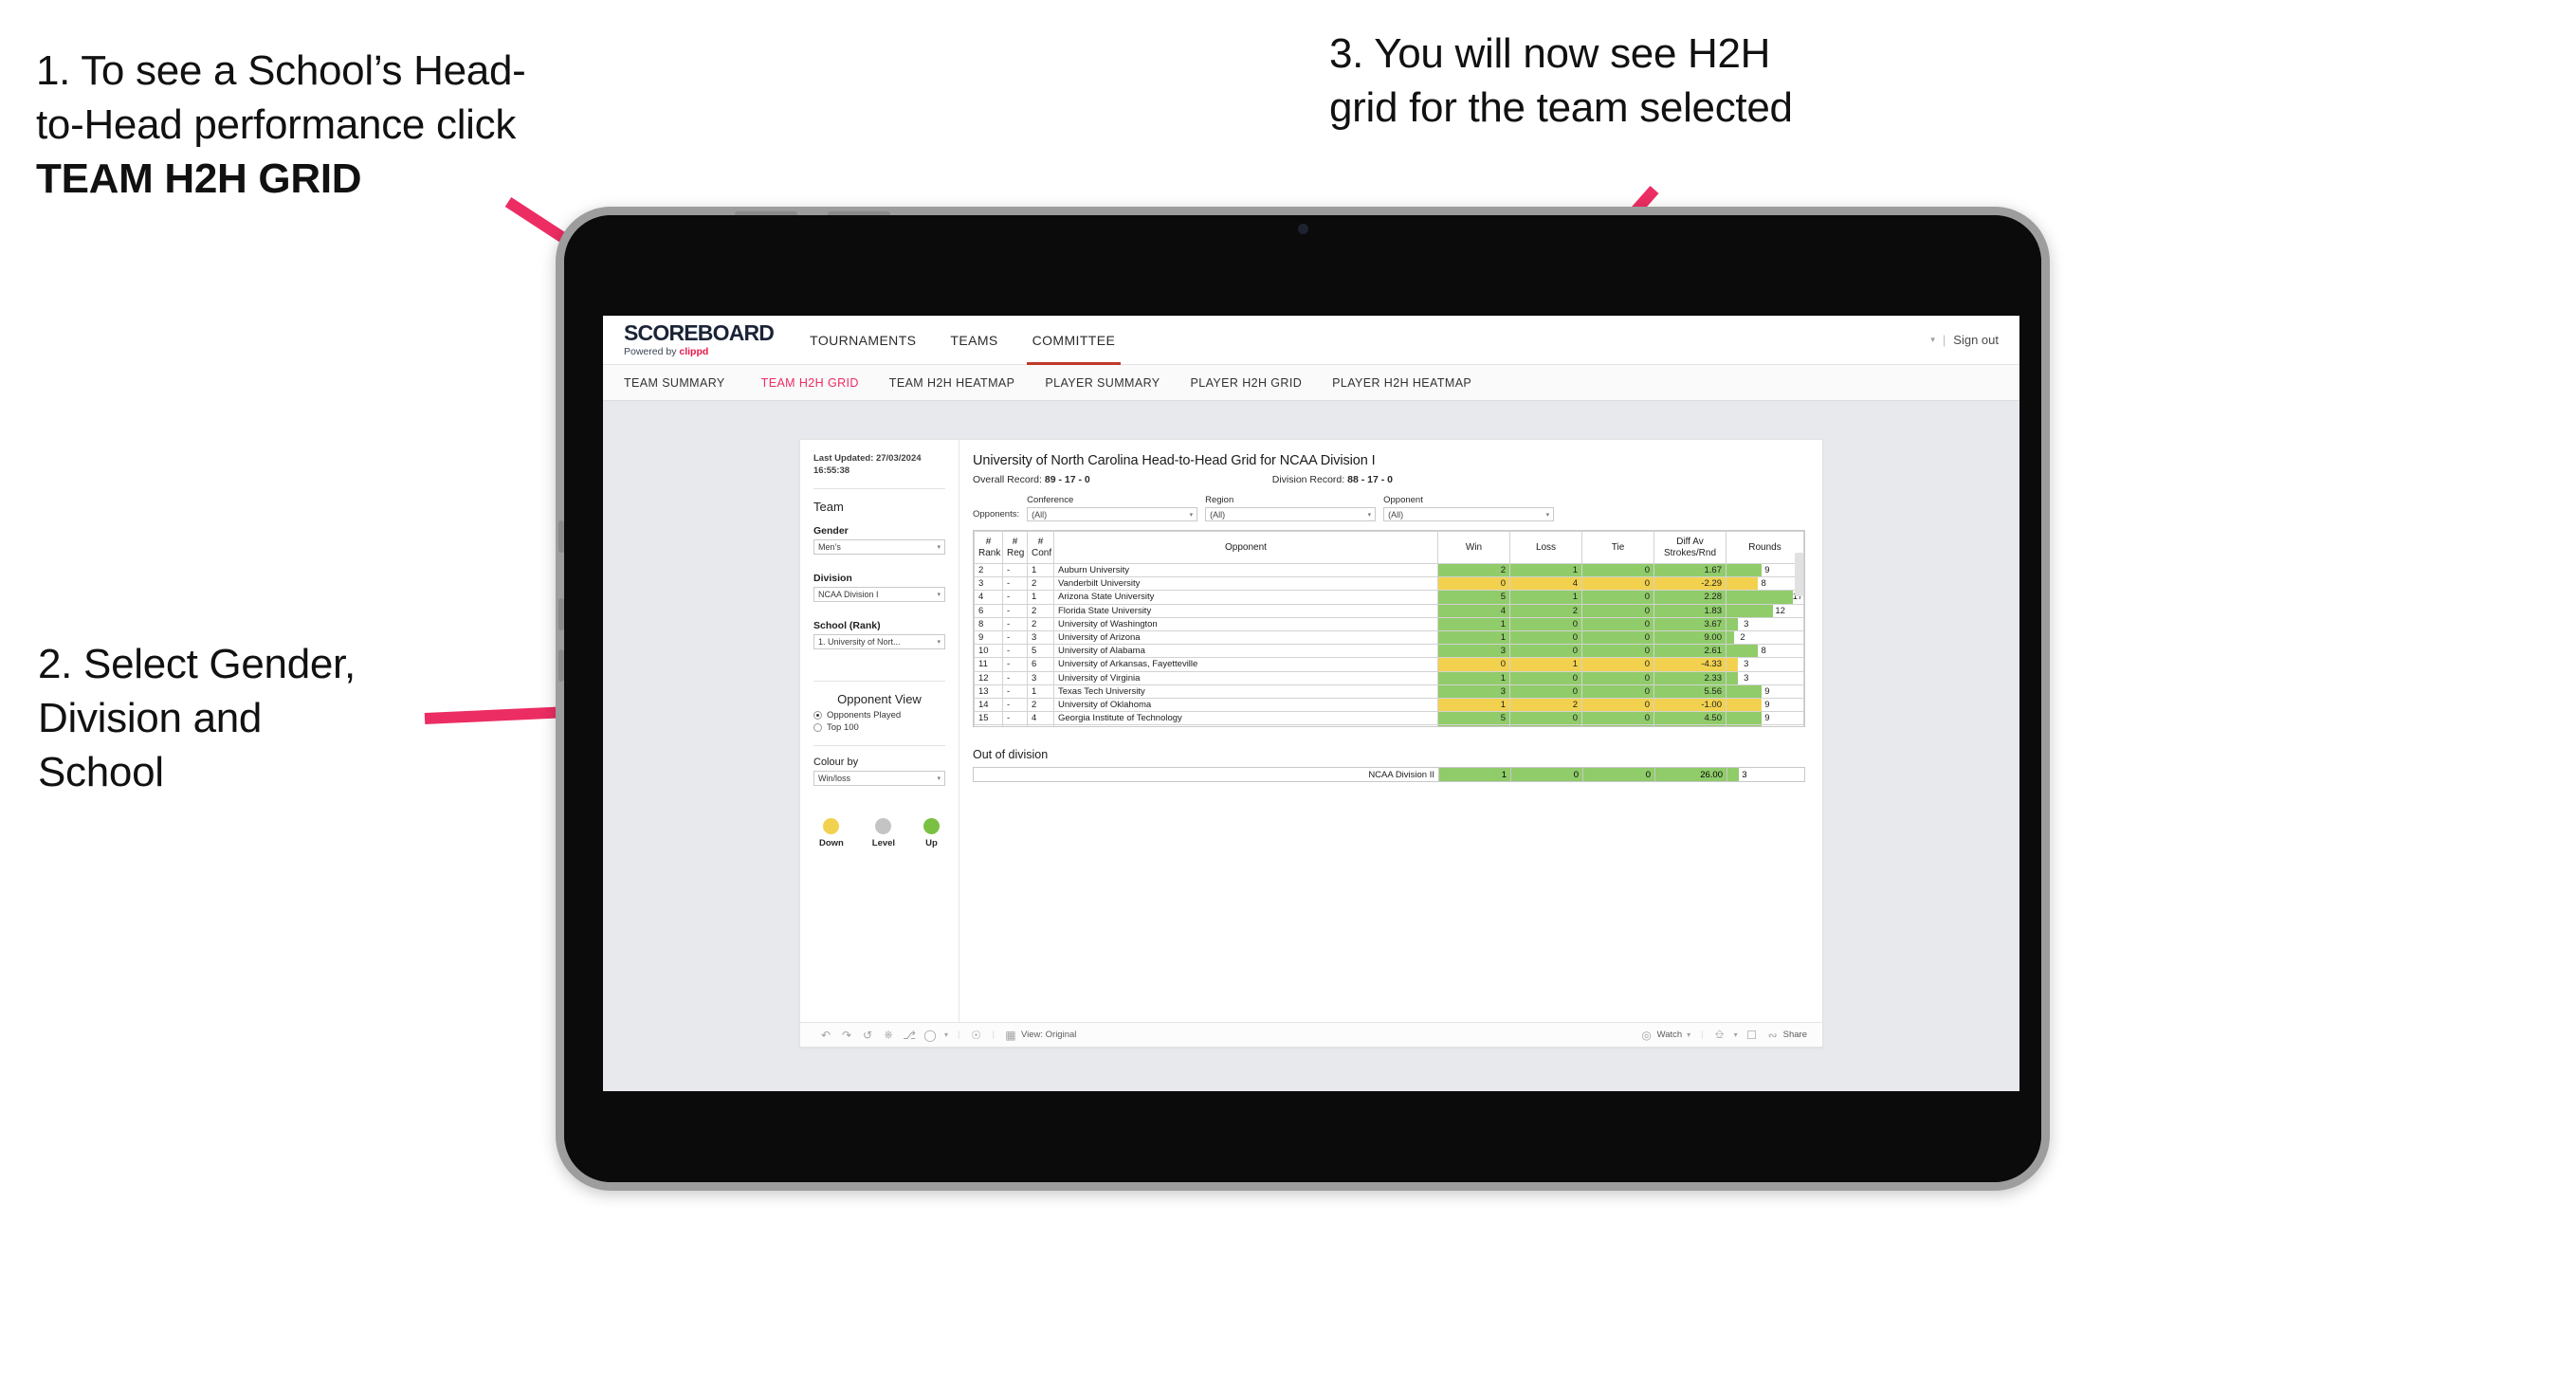  Describe the element at coordinates (1795, 1035) in the screenshot. I see `share-label: Share` at that location.